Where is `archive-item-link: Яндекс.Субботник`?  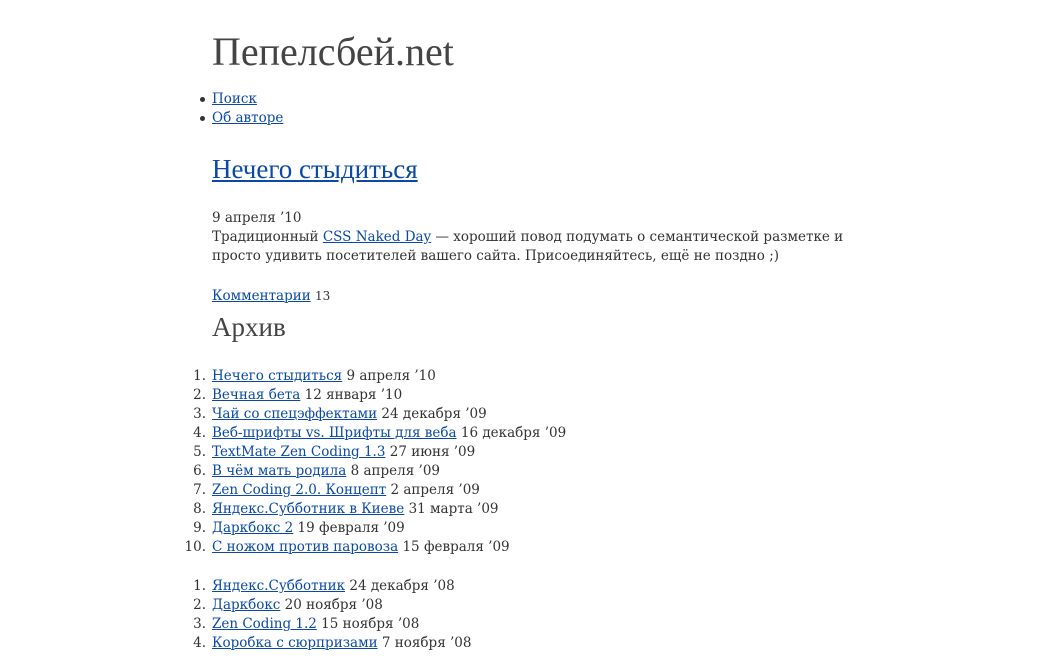
archive-item-link: Яндекс.Субботник is located at coordinates (278, 586).